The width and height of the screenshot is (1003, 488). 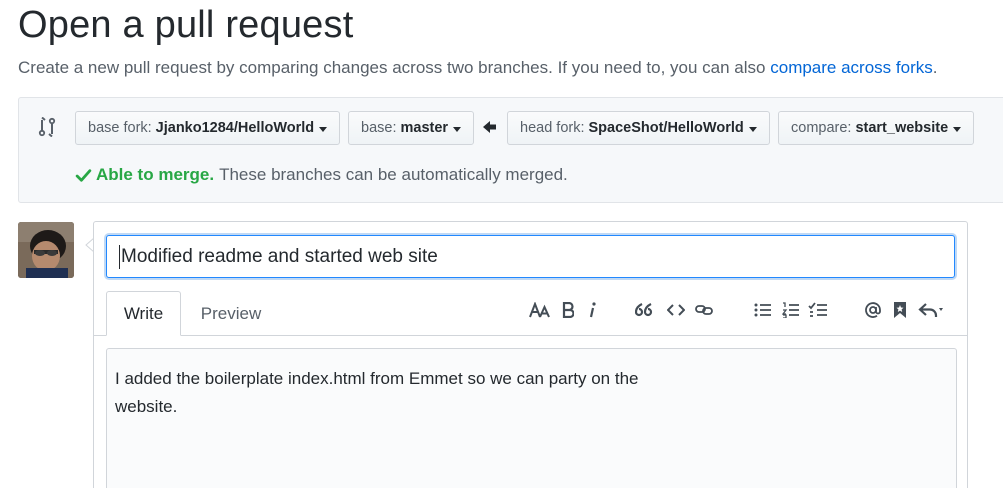 What do you see at coordinates (704, 310) in the screenshot?
I see `link-icon` at bounding box center [704, 310].